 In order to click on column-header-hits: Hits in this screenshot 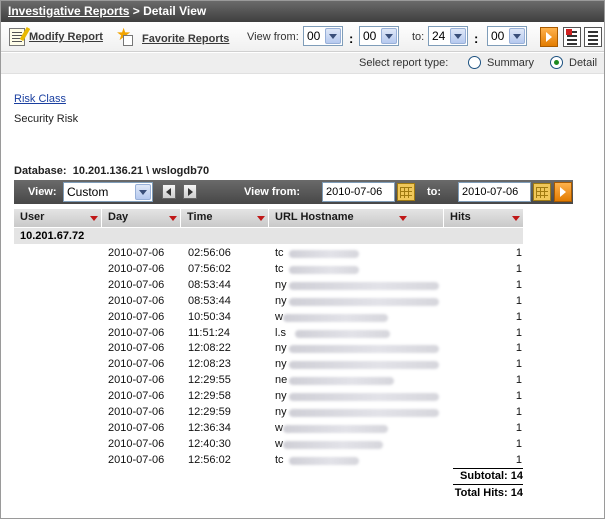, I will do `click(483, 218)`.